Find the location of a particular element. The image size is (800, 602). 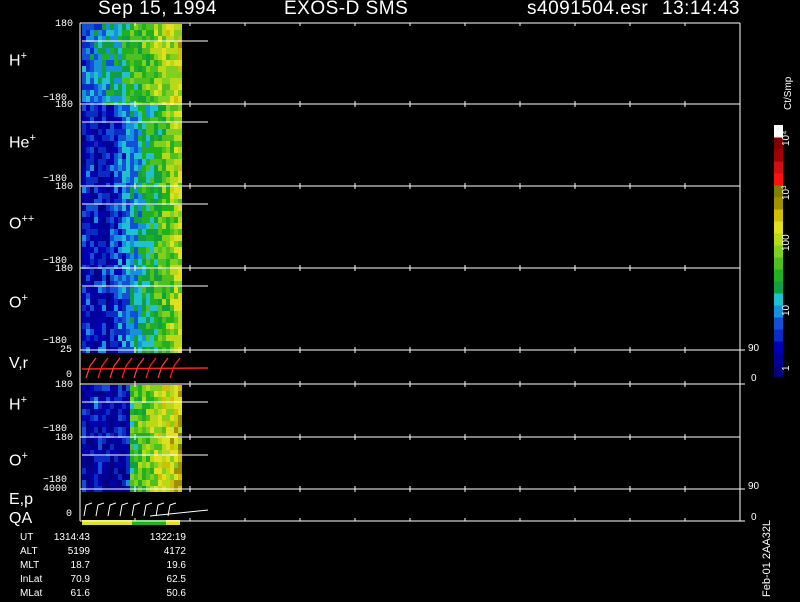

ytick-h2-max: 180 is located at coordinates (64, 385).